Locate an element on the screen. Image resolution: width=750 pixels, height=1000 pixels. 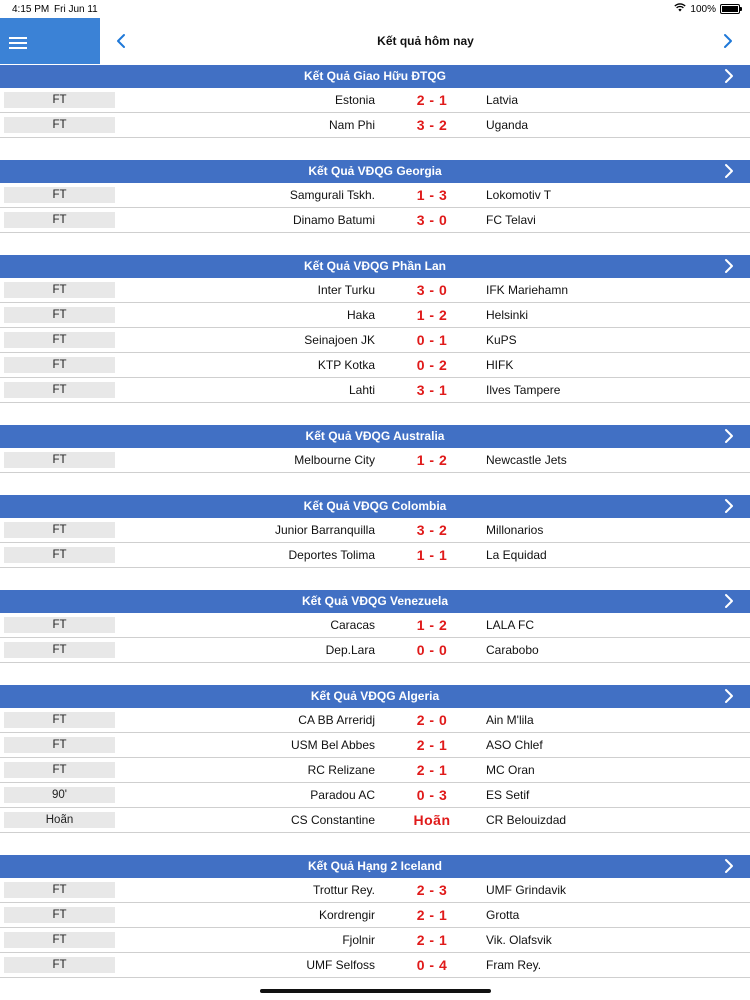
match-row: FT RC Relizane 2 - 1 MC Oran is located at coordinates (375, 770).